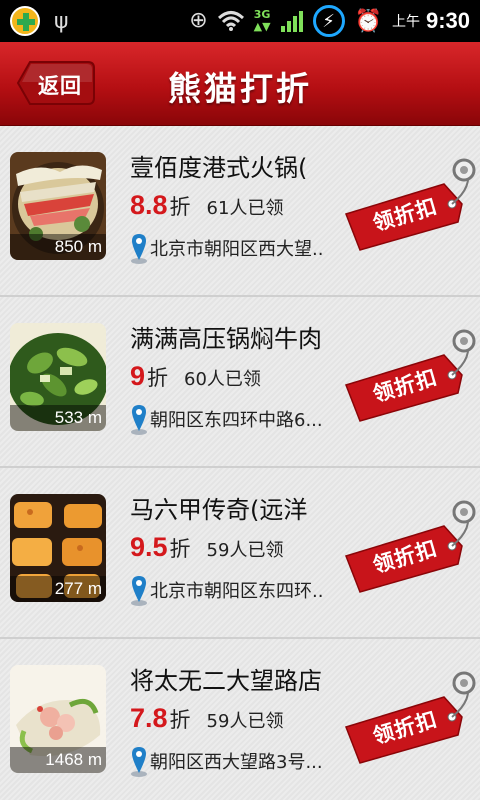  Describe the element at coordinates (58, 206) in the screenshot. I see `deal-thumbnail: 850 m` at that location.